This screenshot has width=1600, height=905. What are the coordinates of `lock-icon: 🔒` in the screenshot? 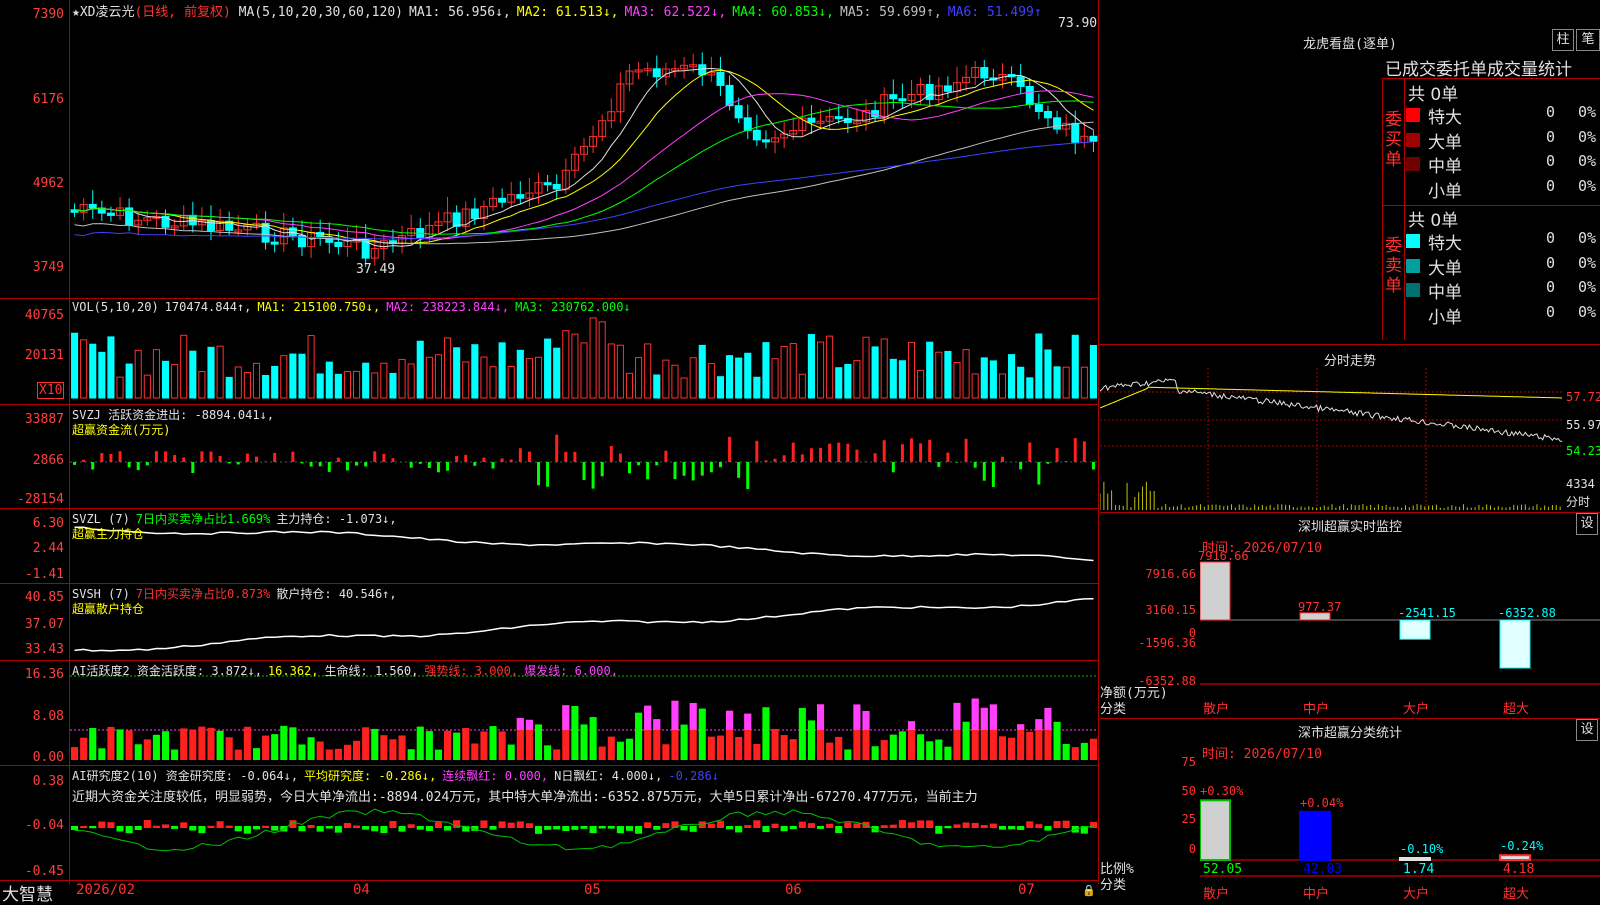 It's located at (1089, 890).